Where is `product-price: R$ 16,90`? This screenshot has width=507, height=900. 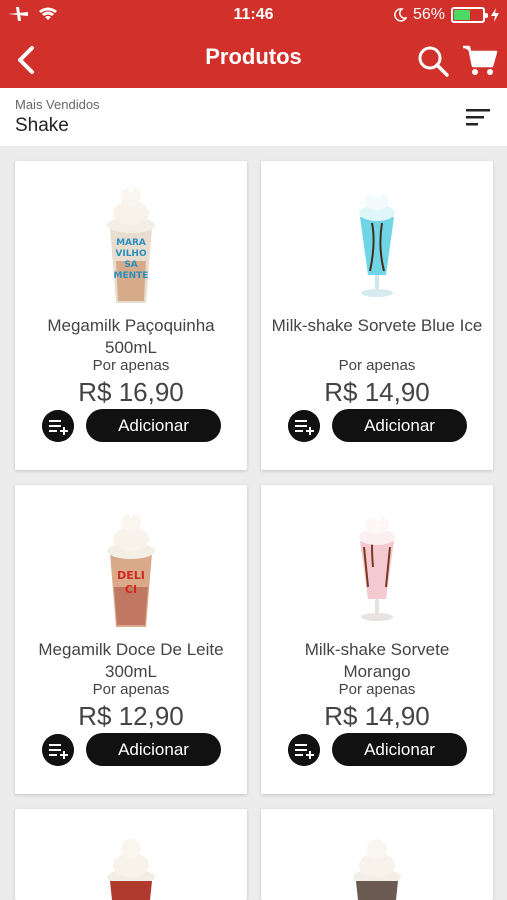 product-price: R$ 16,90 is located at coordinates (131, 392).